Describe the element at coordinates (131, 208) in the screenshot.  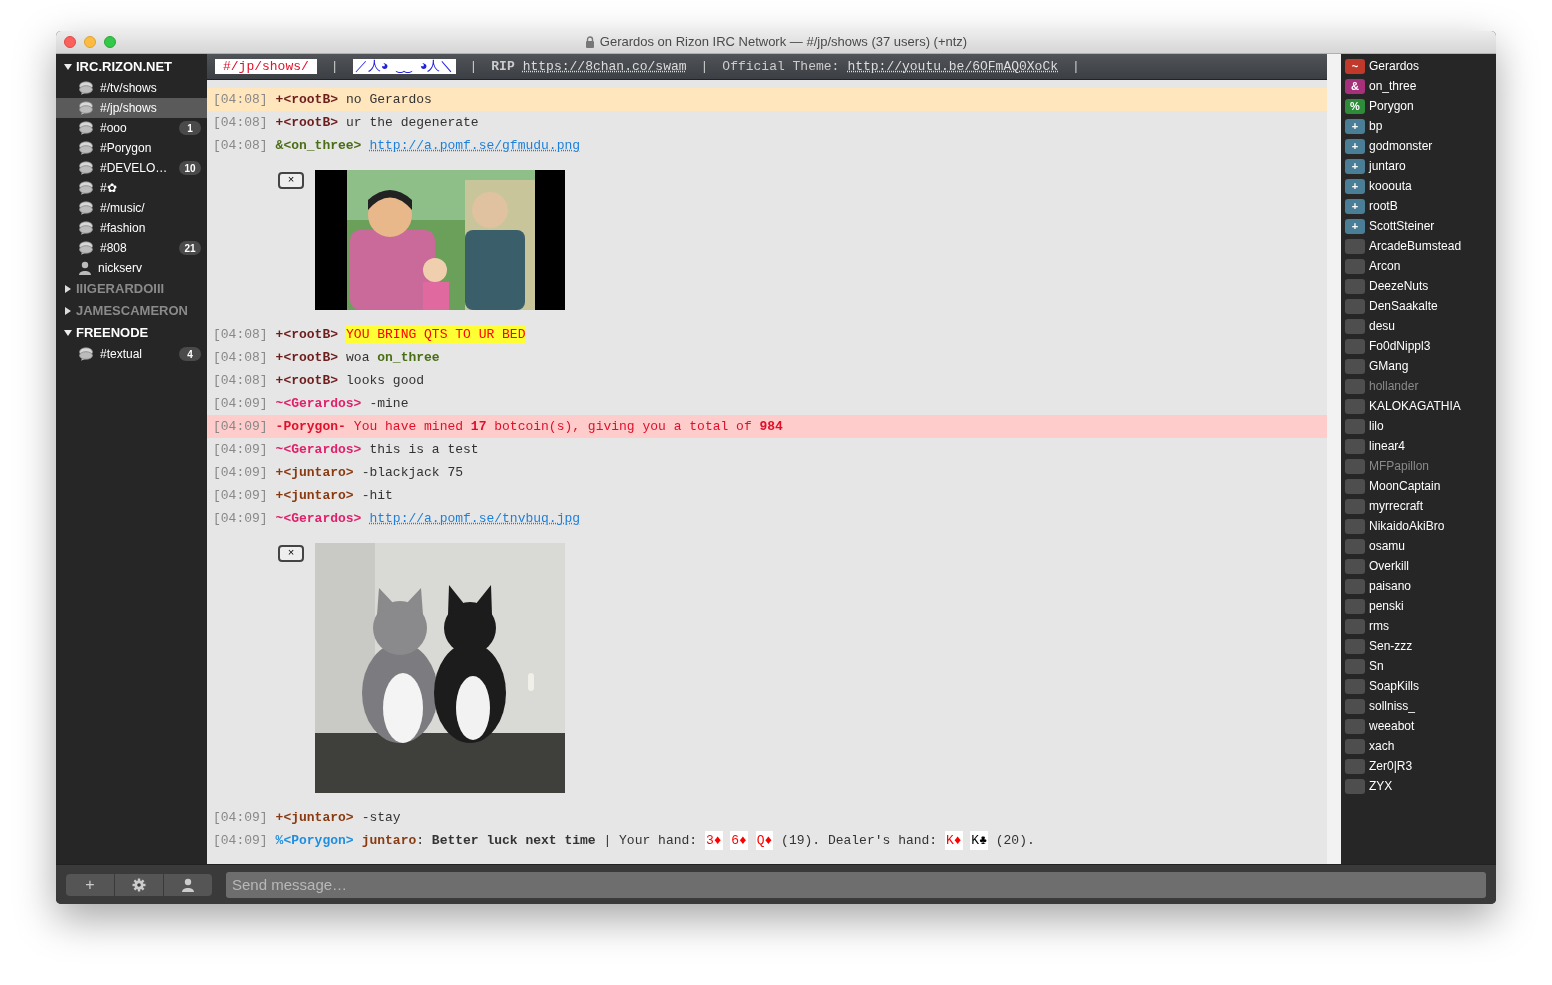
I see `channel-item: #/music/` at that location.